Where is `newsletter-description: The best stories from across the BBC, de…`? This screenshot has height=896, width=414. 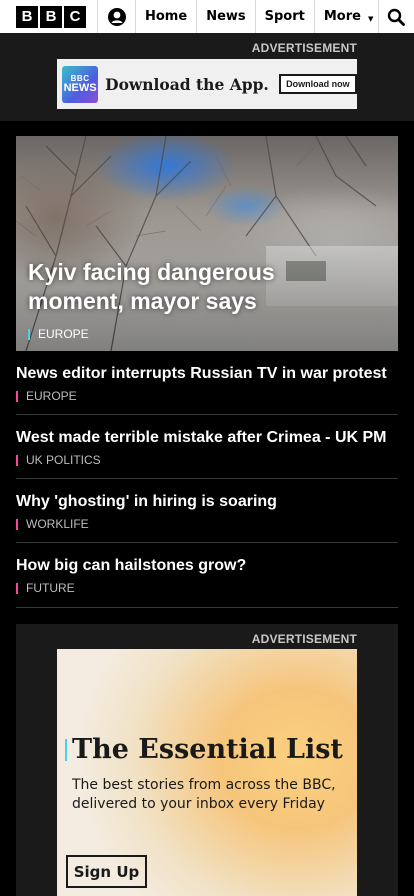 newsletter-description: The best stories from across the BBC, de… is located at coordinates (204, 794).